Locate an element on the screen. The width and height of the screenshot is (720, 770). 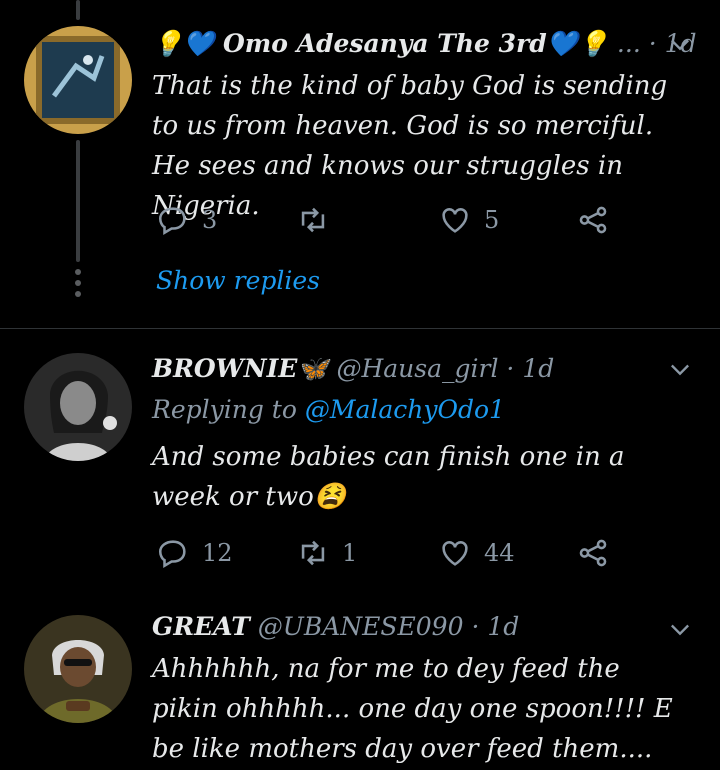
retweet-button is located at coordinates (319, 220).